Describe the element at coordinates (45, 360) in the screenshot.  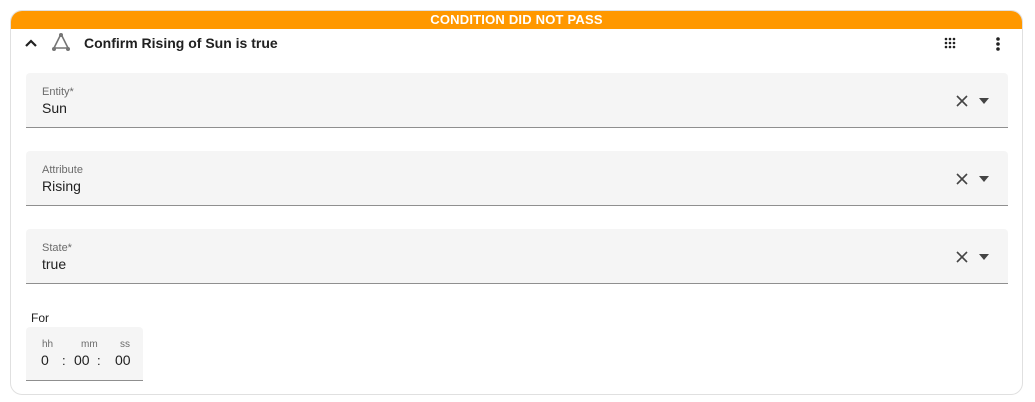
I see `hours-input: 0` at that location.